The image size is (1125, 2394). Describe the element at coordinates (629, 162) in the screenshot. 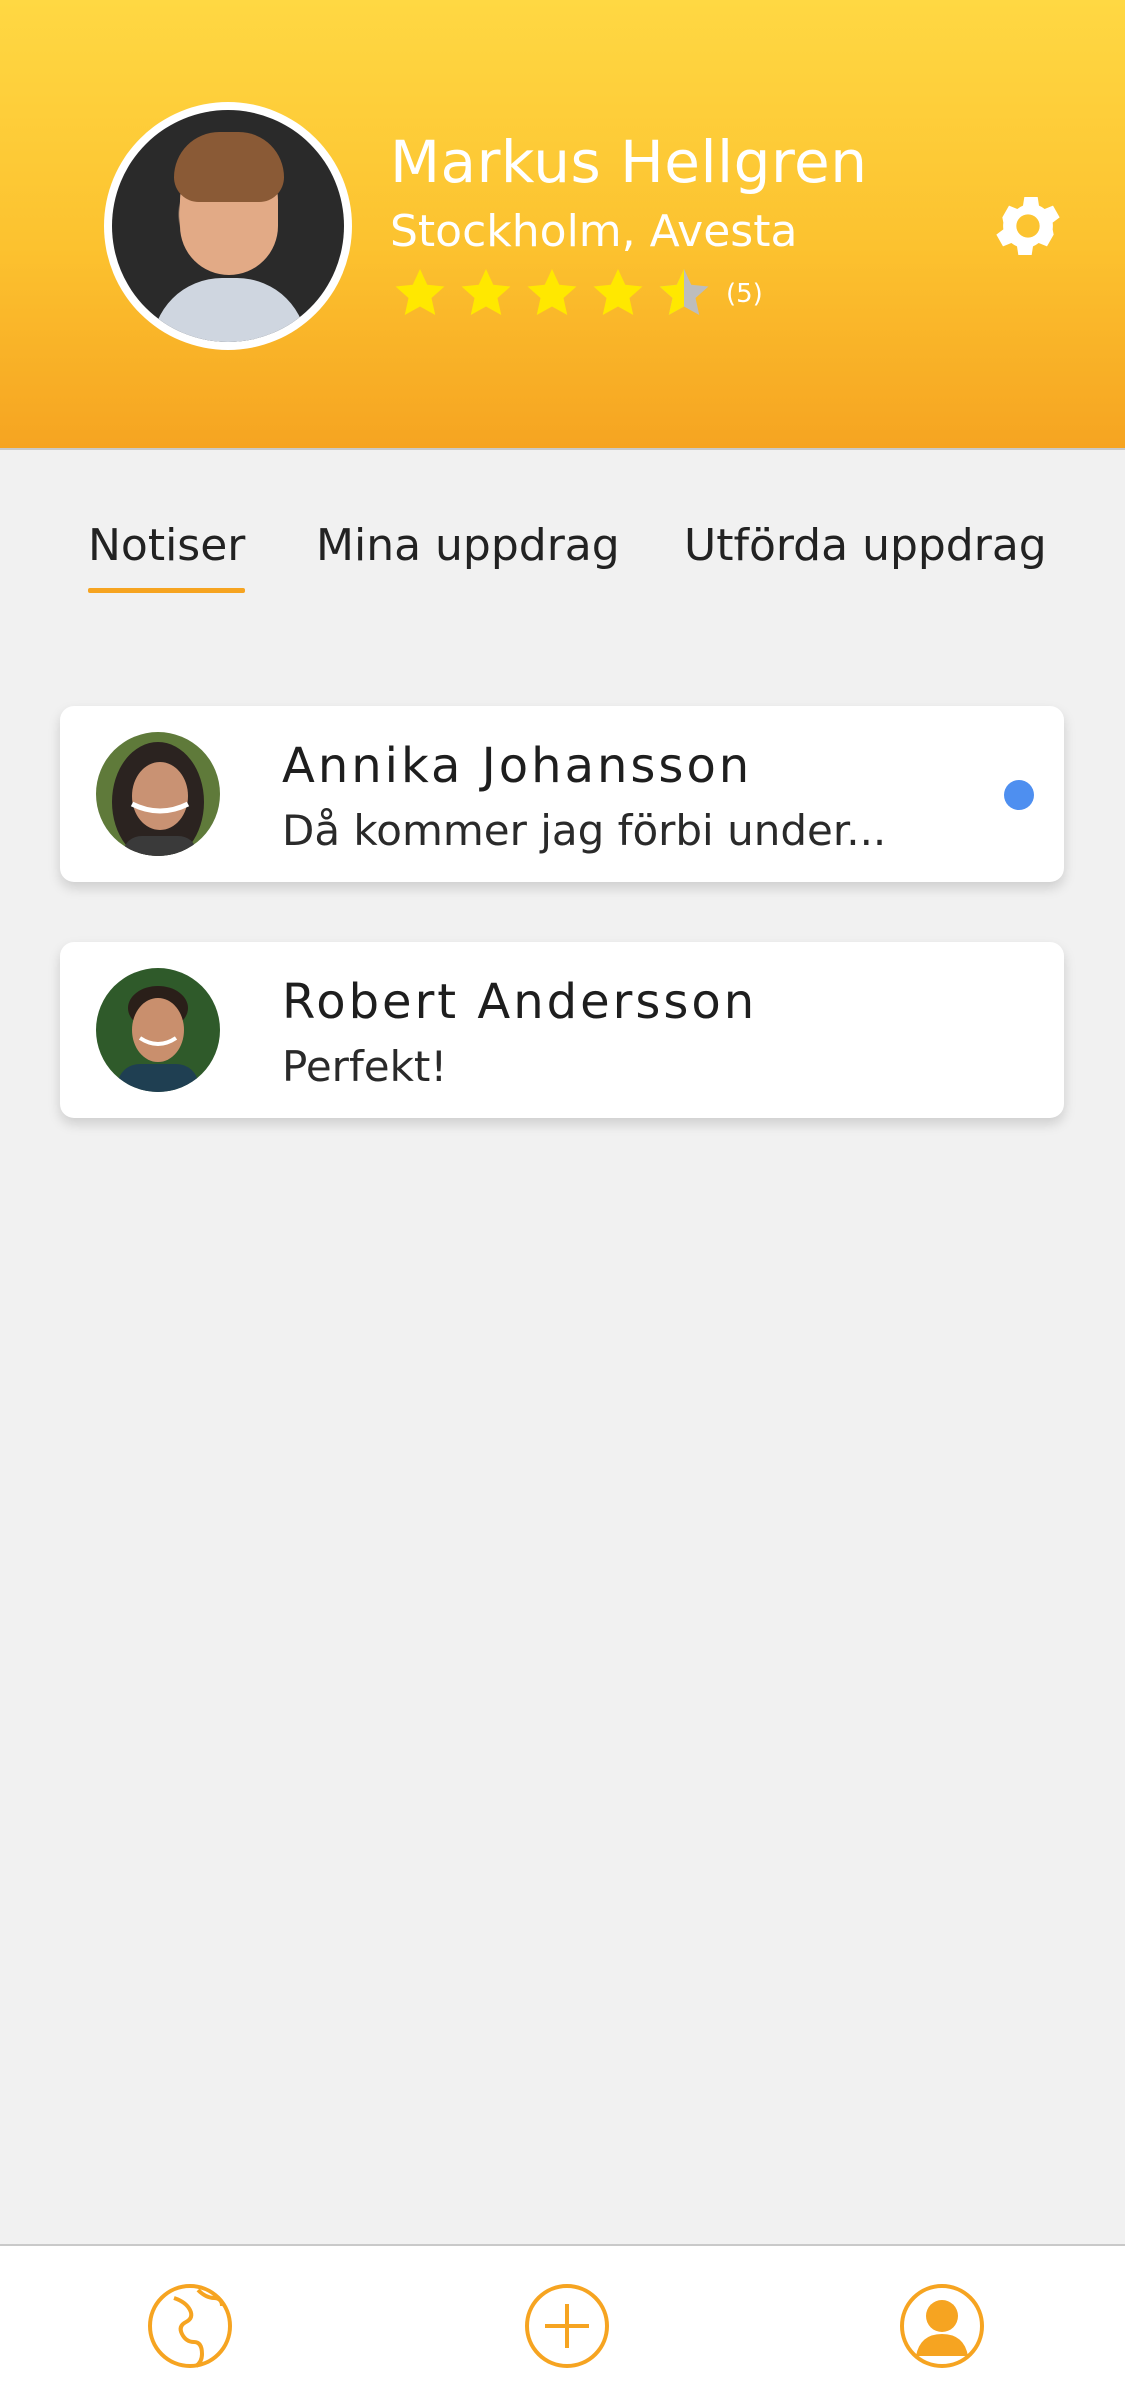

I see `profile-name: Markus Hellgren` at that location.